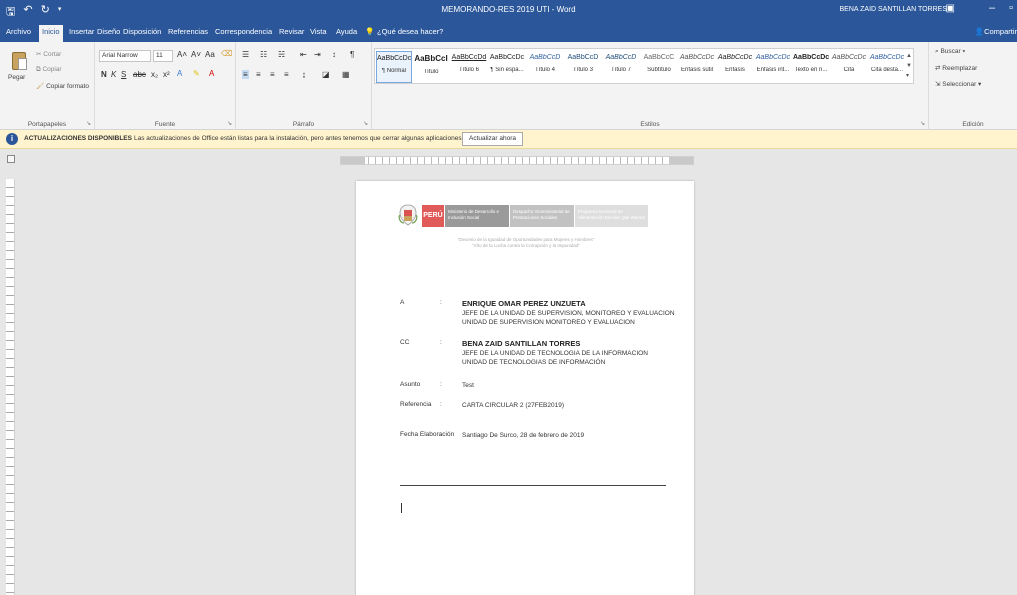 This screenshot has height=595, width=1017. What do you see at coordinates (123, 74) in the screenshot?
I see `underline-button: S` at bounding box center [123, 74].